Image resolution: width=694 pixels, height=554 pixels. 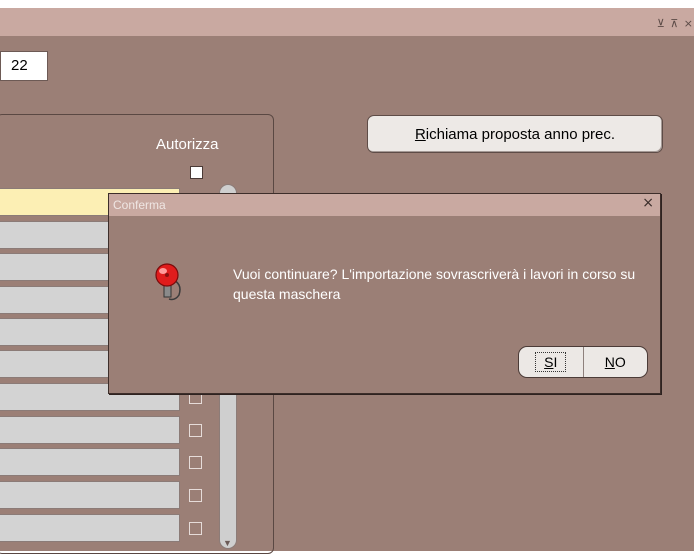 I want to click on recall-previous-year-button: Richiama proposta anno prec., so click(x=515, y=134).